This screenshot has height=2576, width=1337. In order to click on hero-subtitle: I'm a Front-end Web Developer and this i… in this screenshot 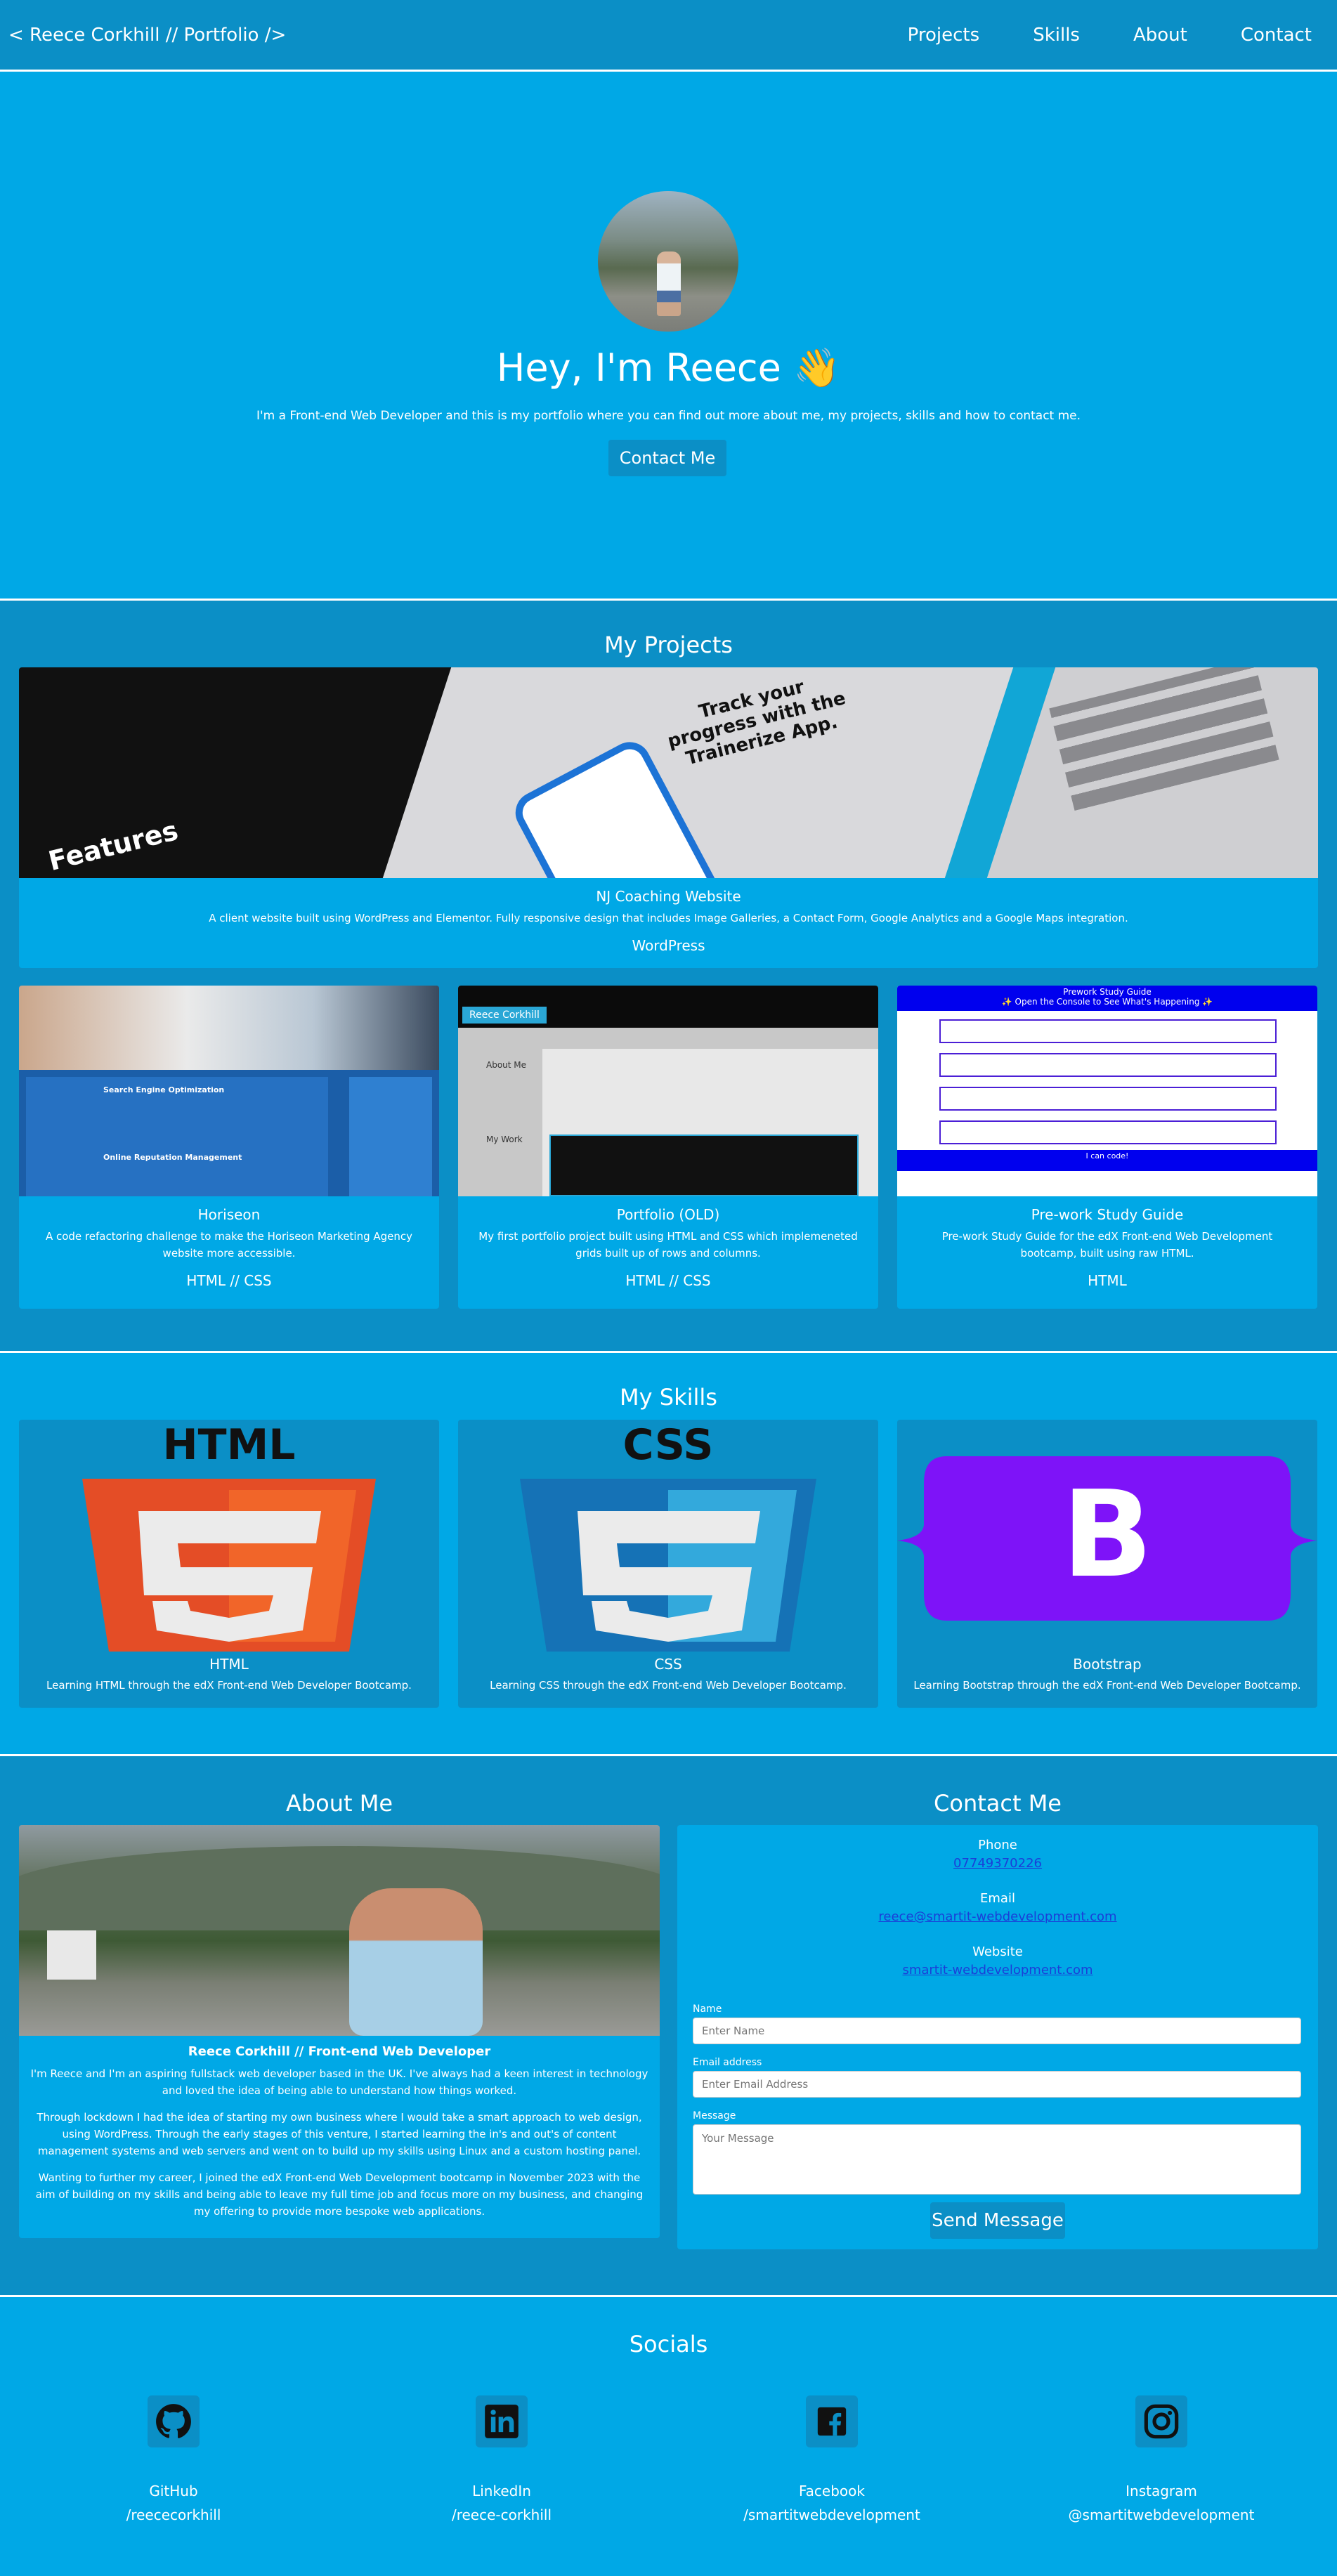, I will do `click(668, 416)`.